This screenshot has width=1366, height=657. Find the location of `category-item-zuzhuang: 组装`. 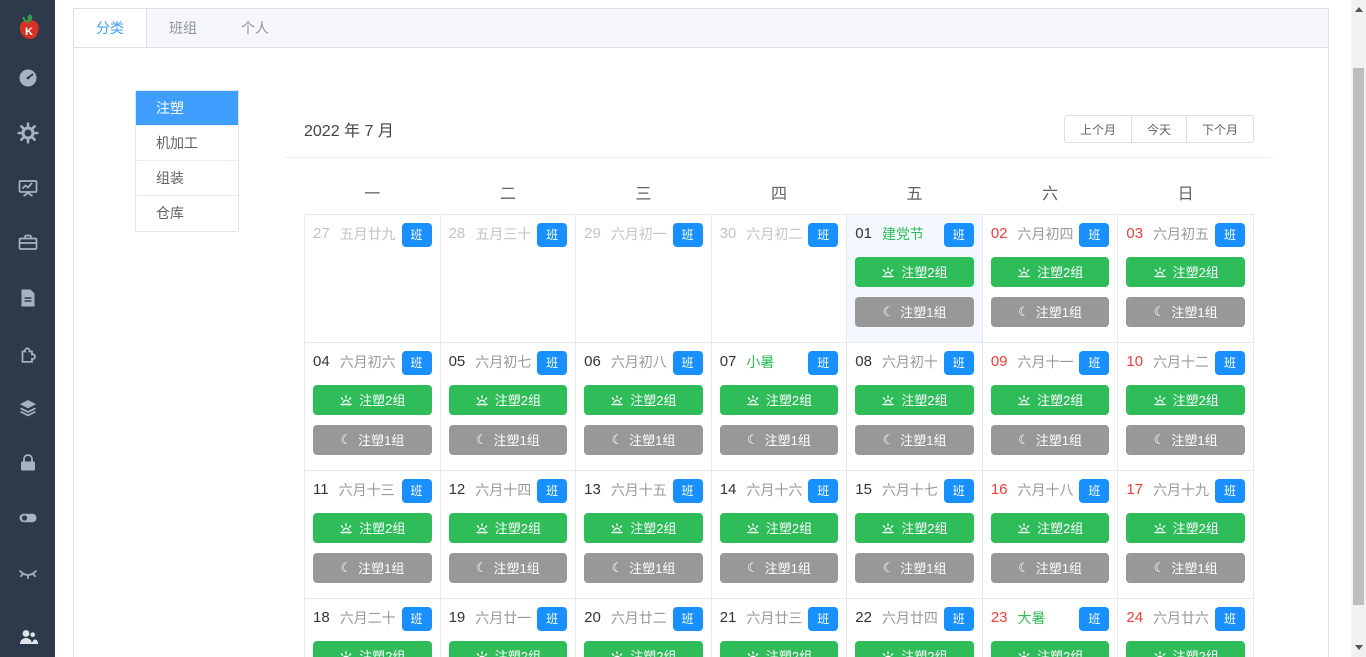

category-item-zuzhuang: 组装 is located at coordinates (187, 178).